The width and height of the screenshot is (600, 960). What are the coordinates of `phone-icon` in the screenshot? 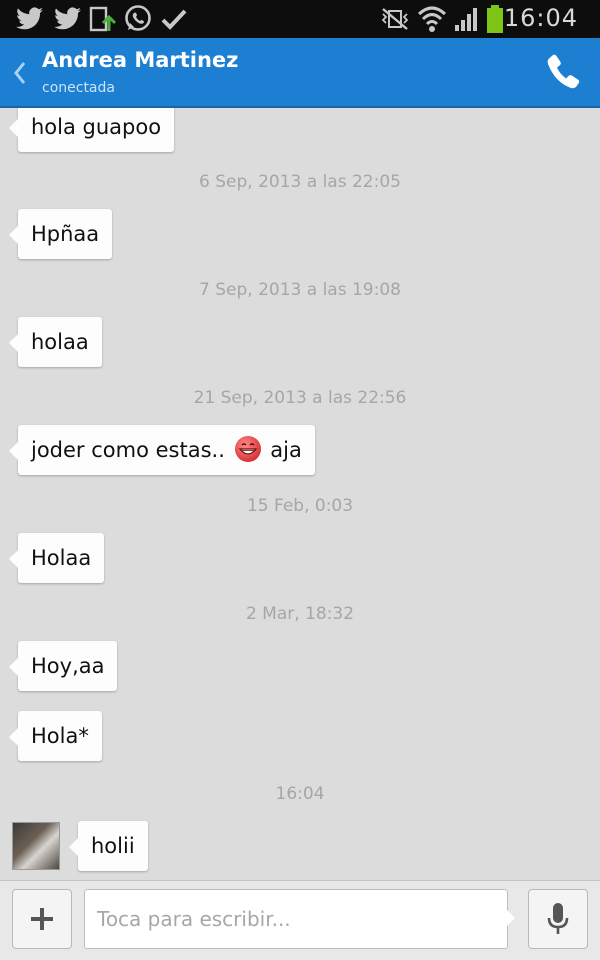 It's located at (563, 71).